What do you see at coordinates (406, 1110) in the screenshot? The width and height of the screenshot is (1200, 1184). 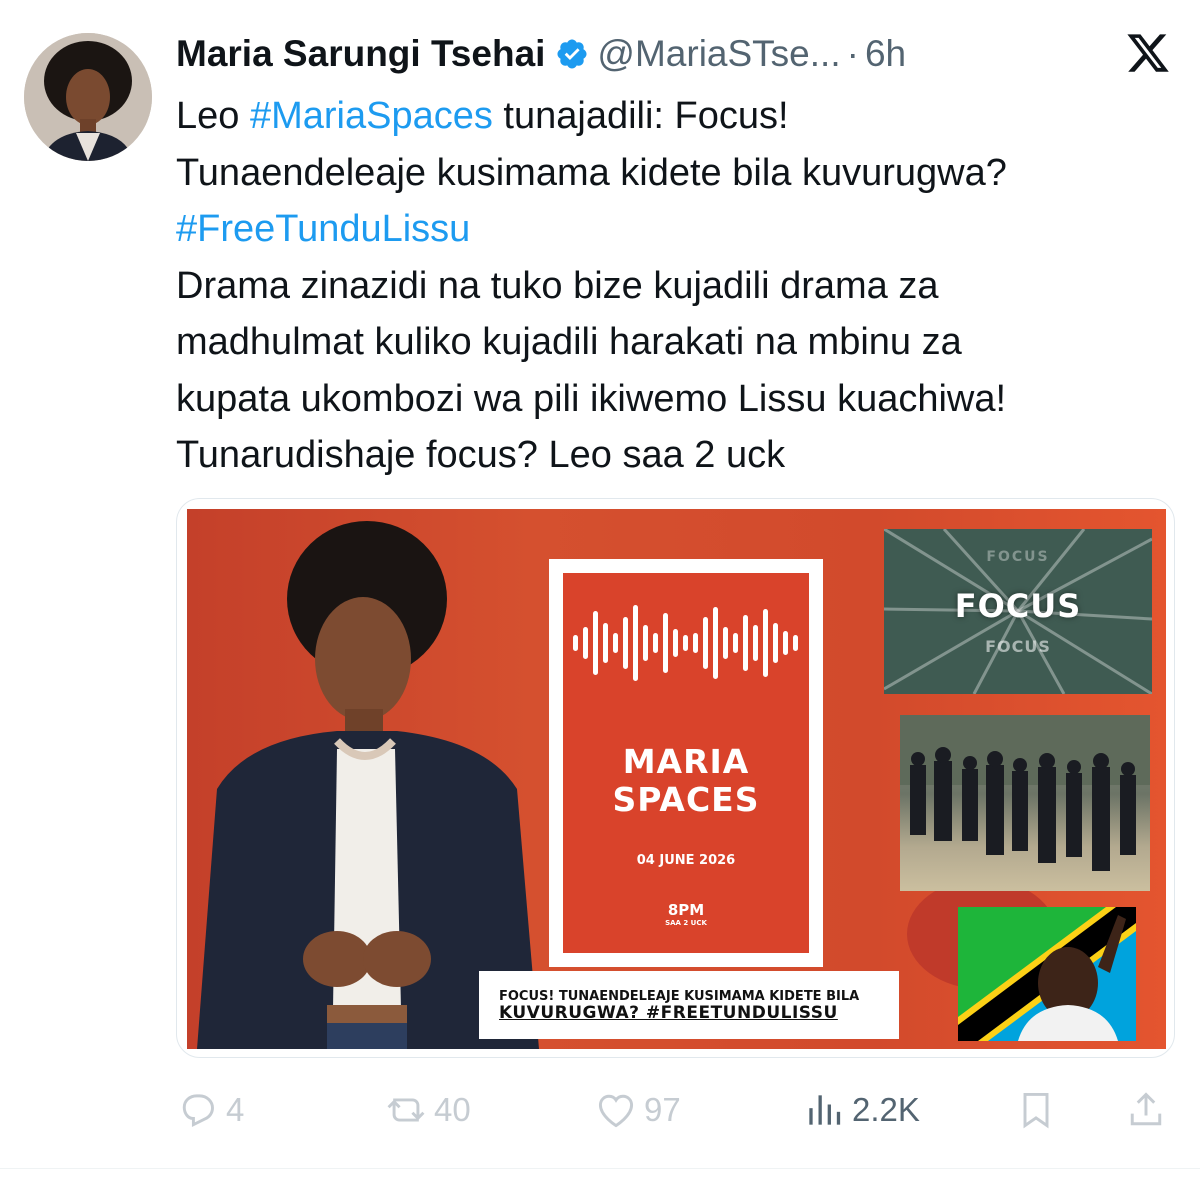 I see `repost-icon` at bounding box center [406, 1110].